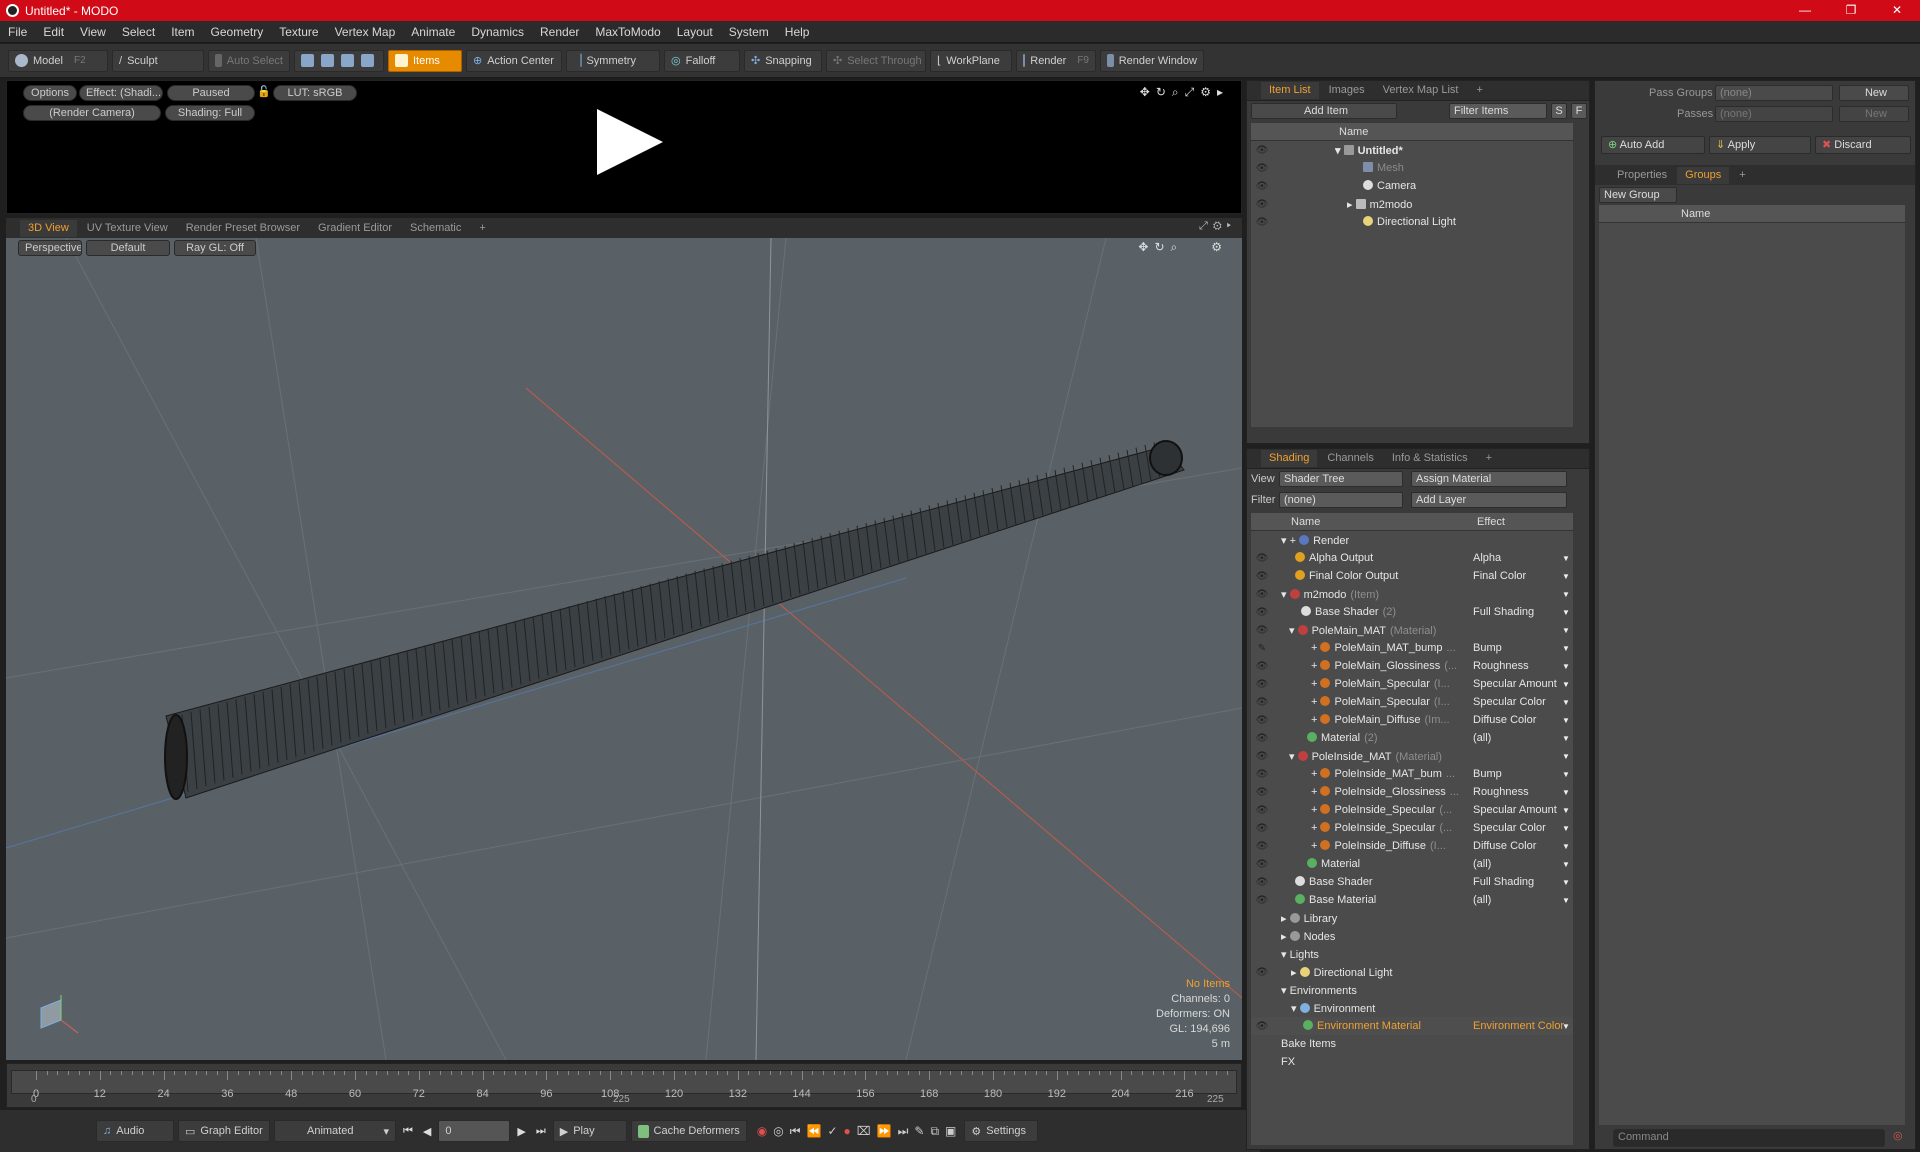 The image size is (1920, 1152). I want to click on falloff-button: ◎ Falloff, so click(702, 60).